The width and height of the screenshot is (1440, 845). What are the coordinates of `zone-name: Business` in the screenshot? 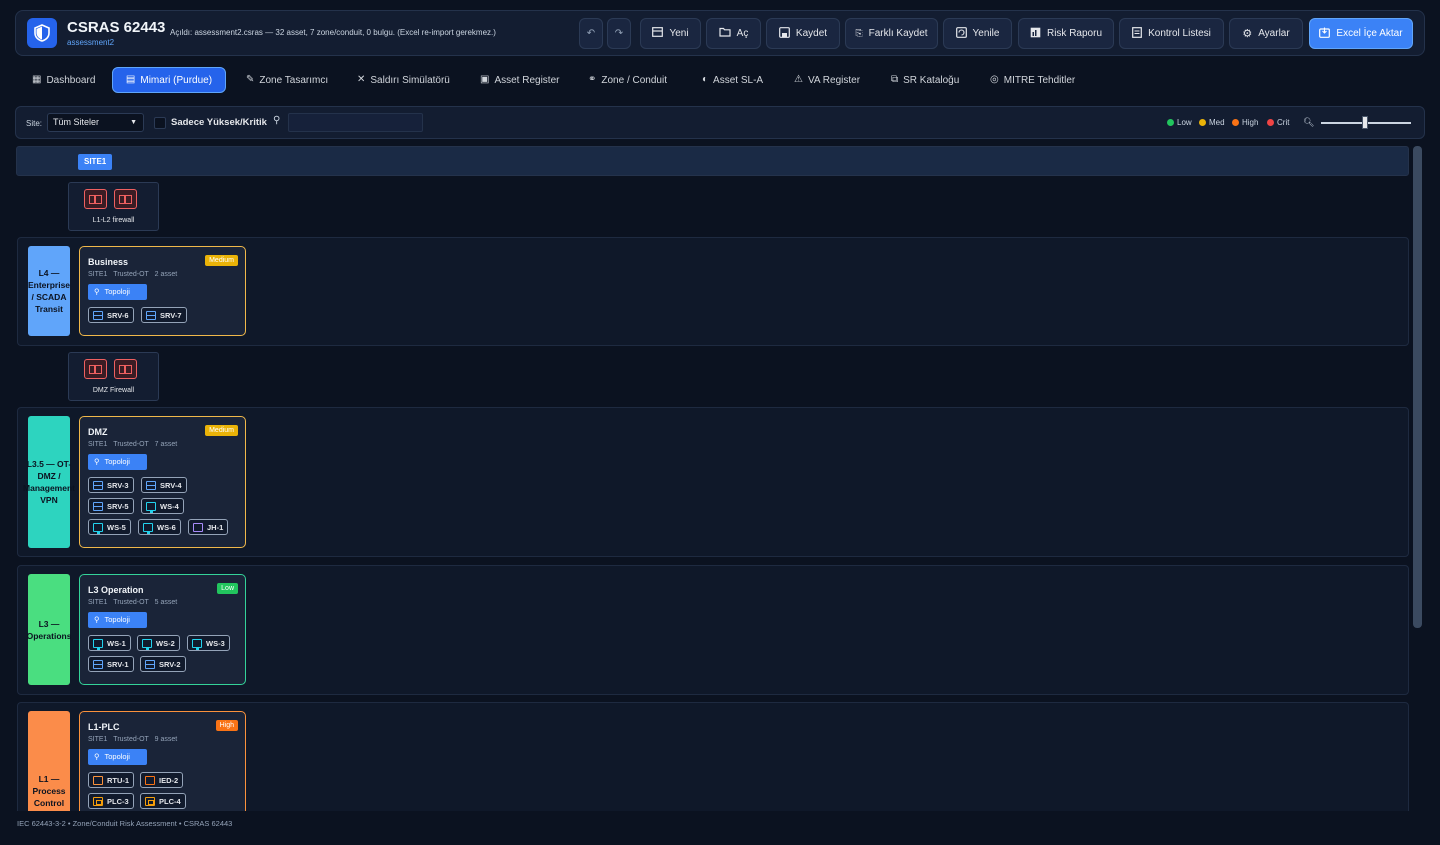 It's located at (108, 262).